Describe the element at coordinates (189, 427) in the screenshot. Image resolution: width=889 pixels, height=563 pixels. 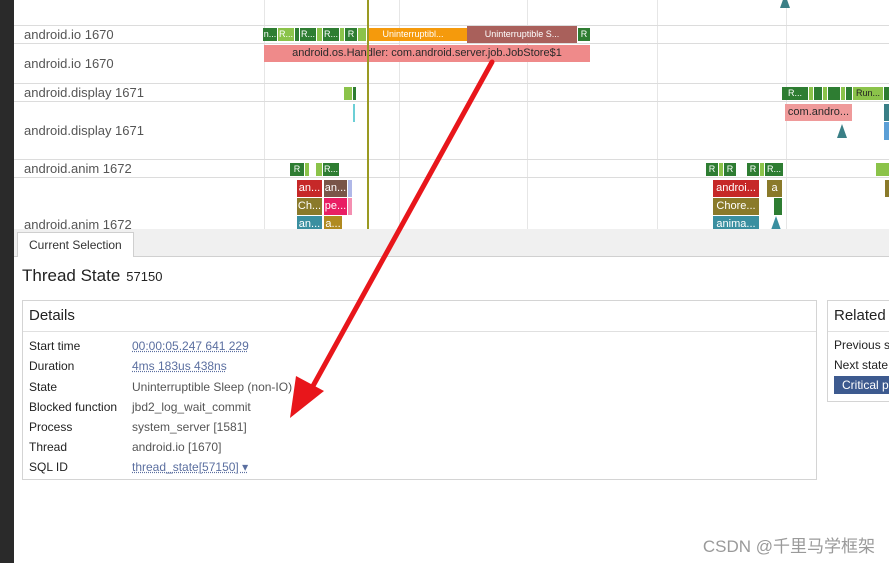
I see `process-value: system_server [1581]` at that location.